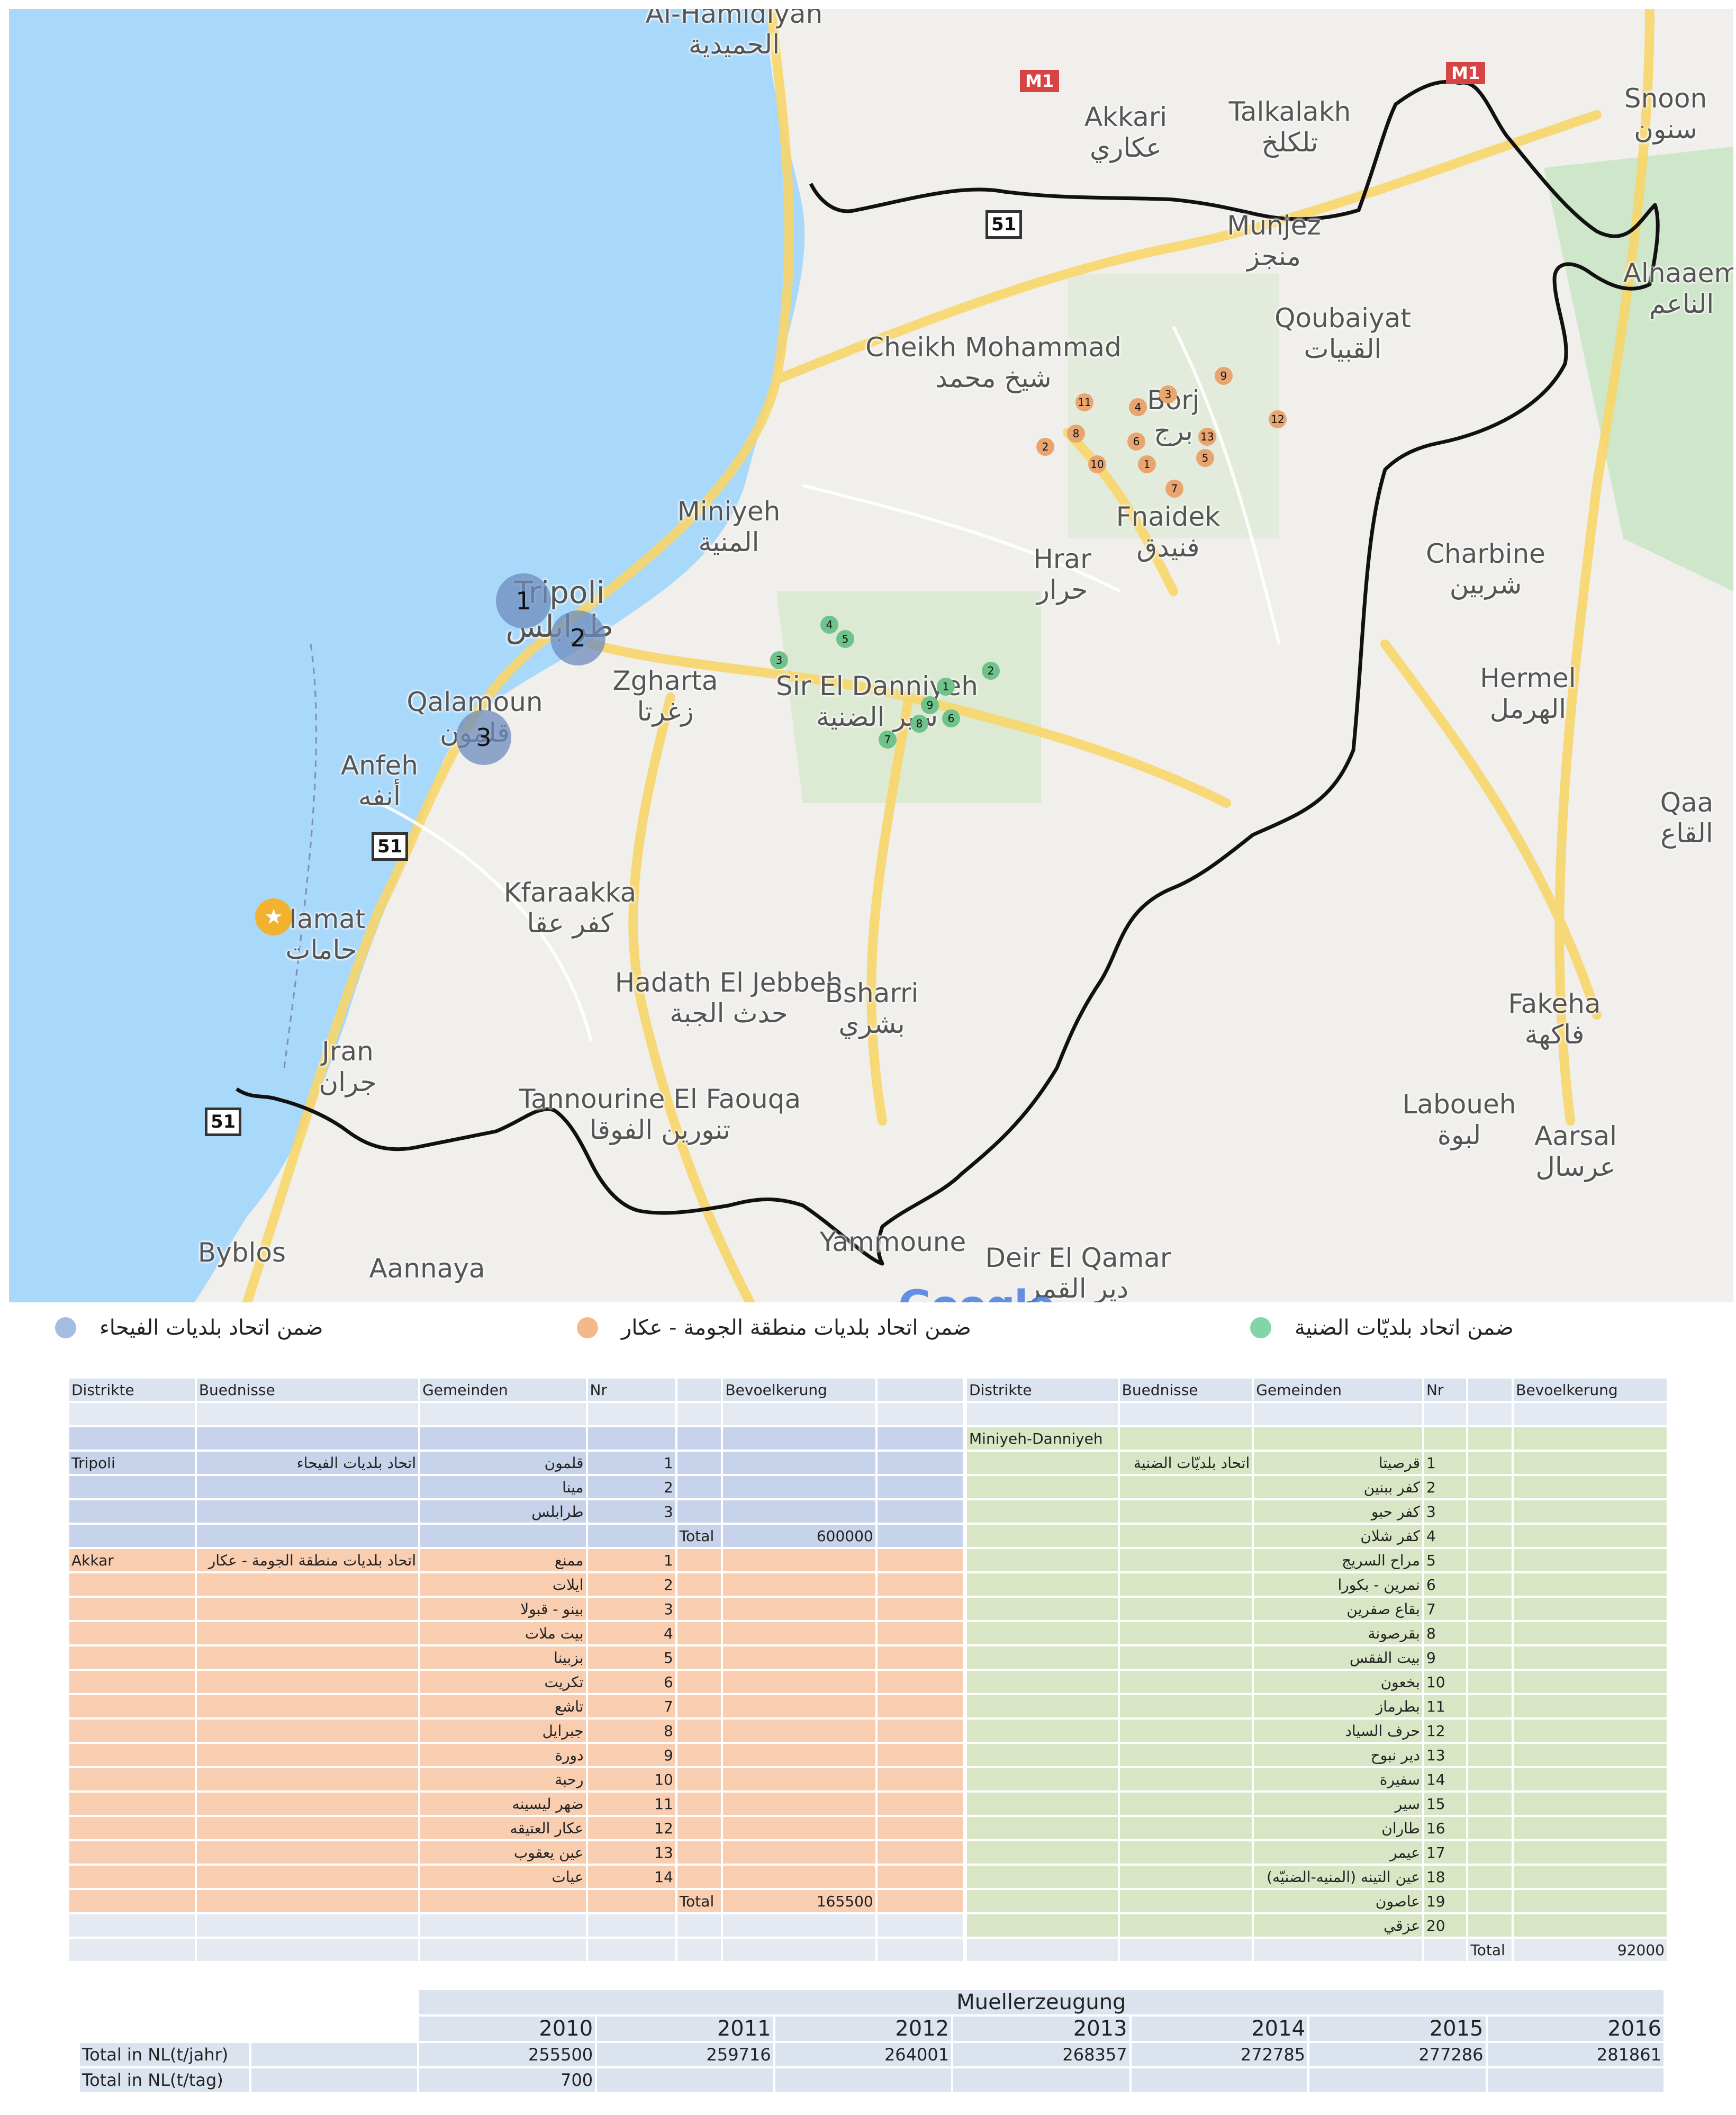  I want to click on marker-orange: 3, so click(1168, 394).